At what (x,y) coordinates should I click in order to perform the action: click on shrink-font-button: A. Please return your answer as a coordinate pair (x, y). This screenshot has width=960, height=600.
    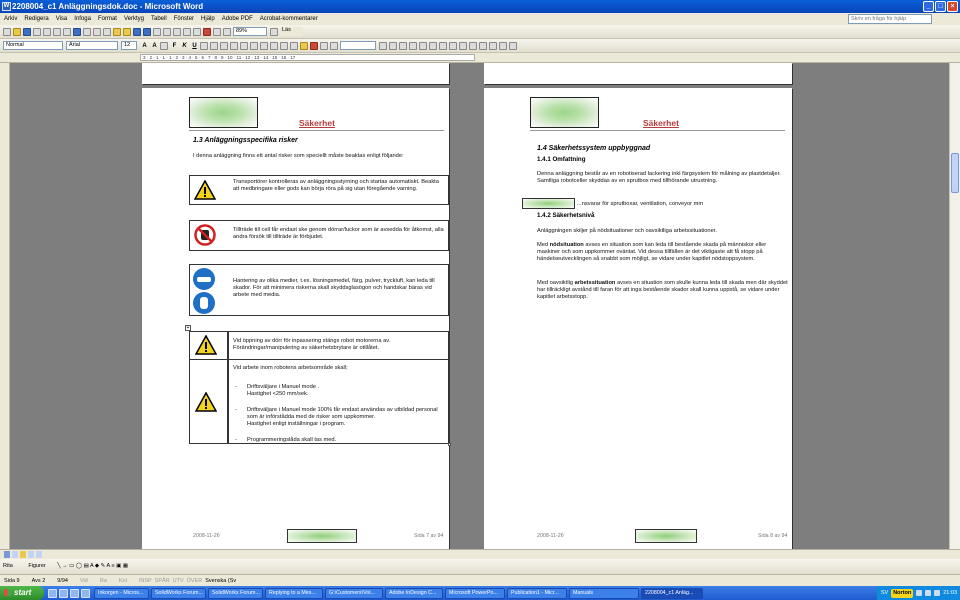
    Looking at the image, I should click on (154, 46).